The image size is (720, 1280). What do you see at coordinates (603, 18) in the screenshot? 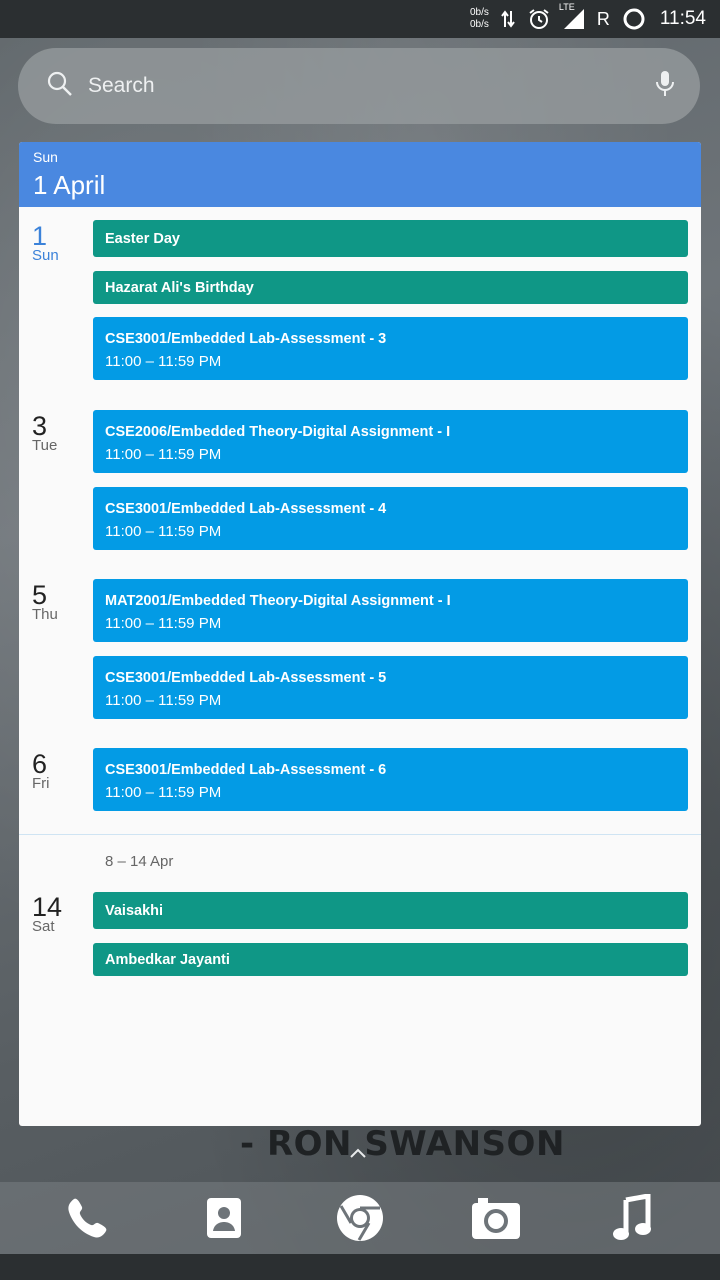
I see `roaming-indicator: R` at bounding box center [603, 18].